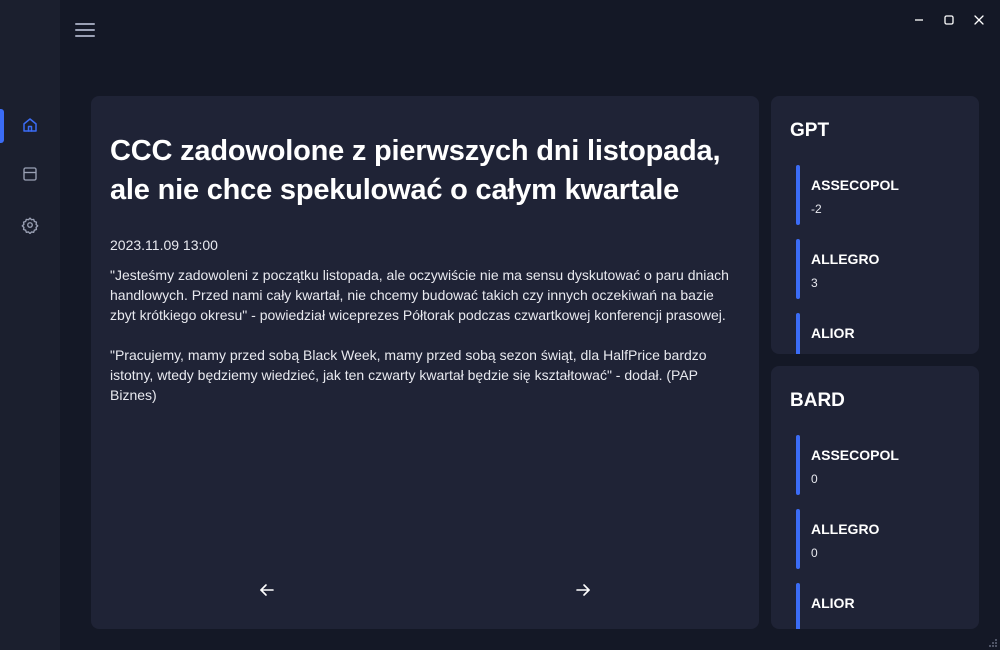  I want to click on menu-button, so click(85, 30).